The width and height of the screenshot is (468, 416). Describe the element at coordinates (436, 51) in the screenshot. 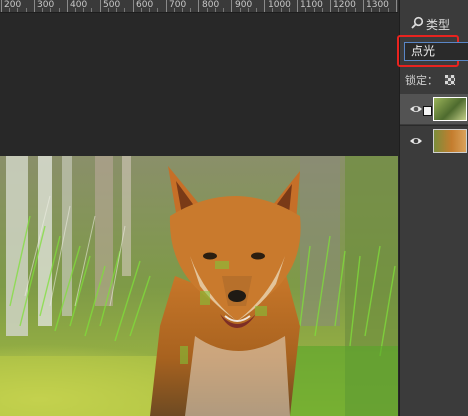

I see `blend-mode-select: 点光` at that location.